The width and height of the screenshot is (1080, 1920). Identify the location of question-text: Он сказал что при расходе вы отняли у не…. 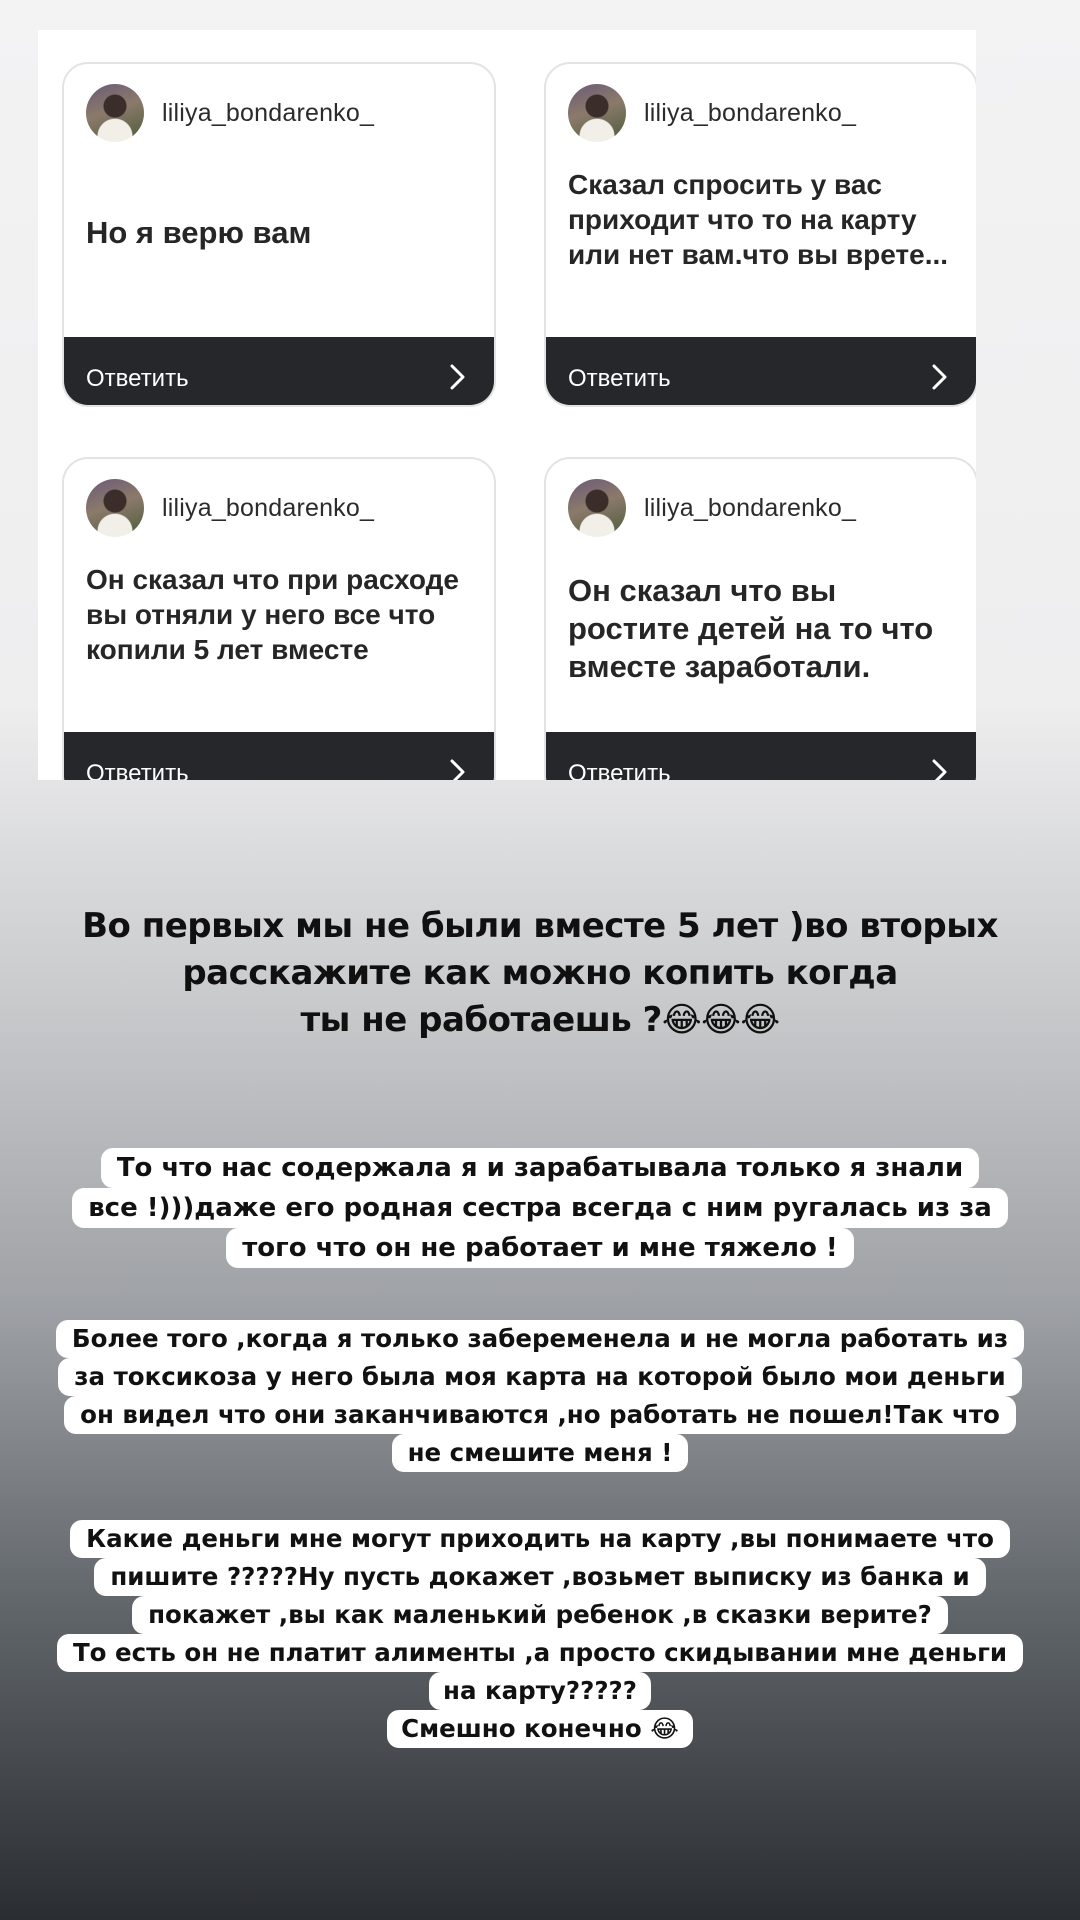
(272, 614).